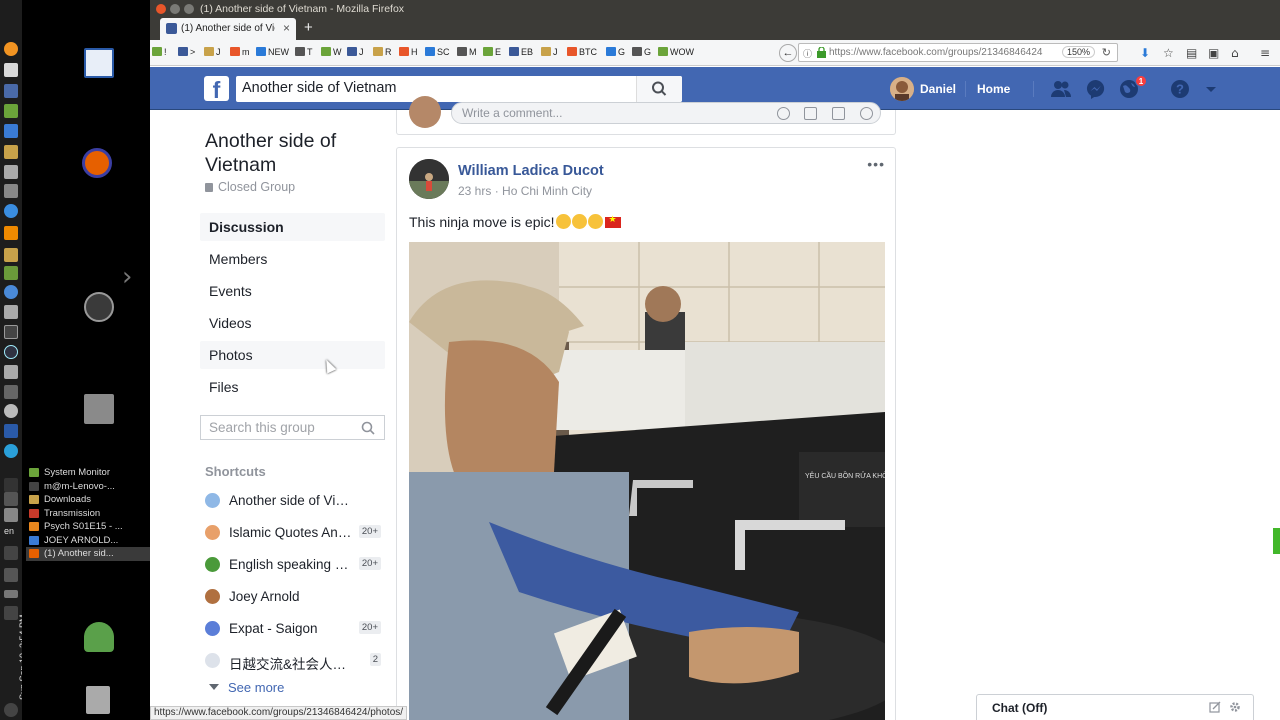 The height and width of the screenshot is (720, 1280). Describe the element at coordinates (292, 565) in the screenshot. I see `shortcut-item: English speaking group 20+` at that location.